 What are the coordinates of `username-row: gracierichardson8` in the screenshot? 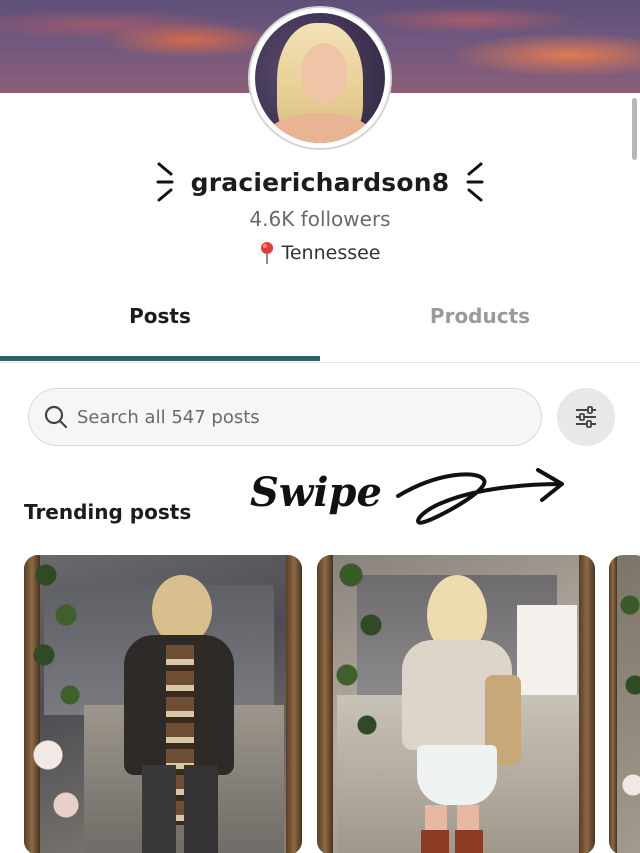 It's located at (320, 182).